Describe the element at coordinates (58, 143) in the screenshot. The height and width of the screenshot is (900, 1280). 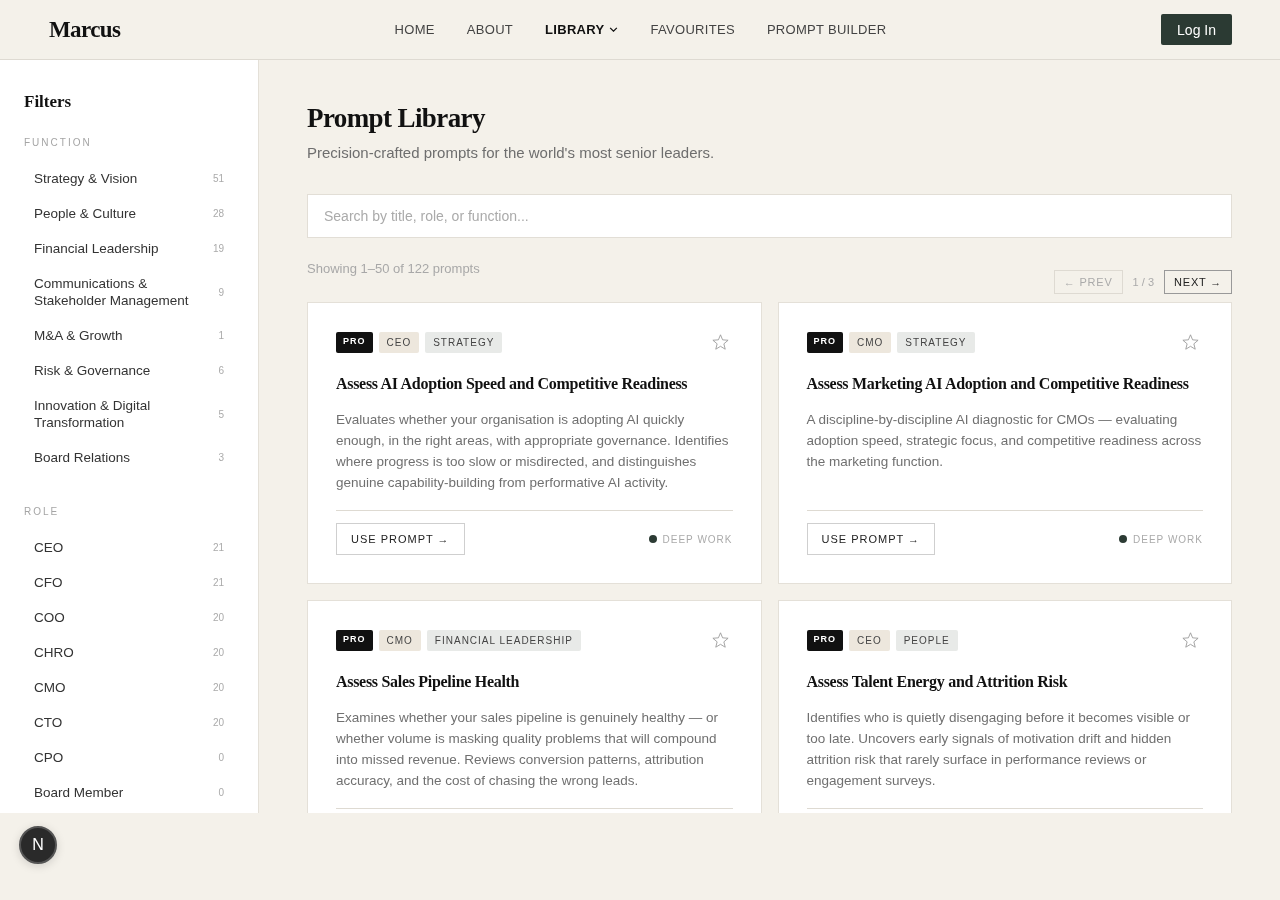
I see `section-heading: FUNCTION` at that location.